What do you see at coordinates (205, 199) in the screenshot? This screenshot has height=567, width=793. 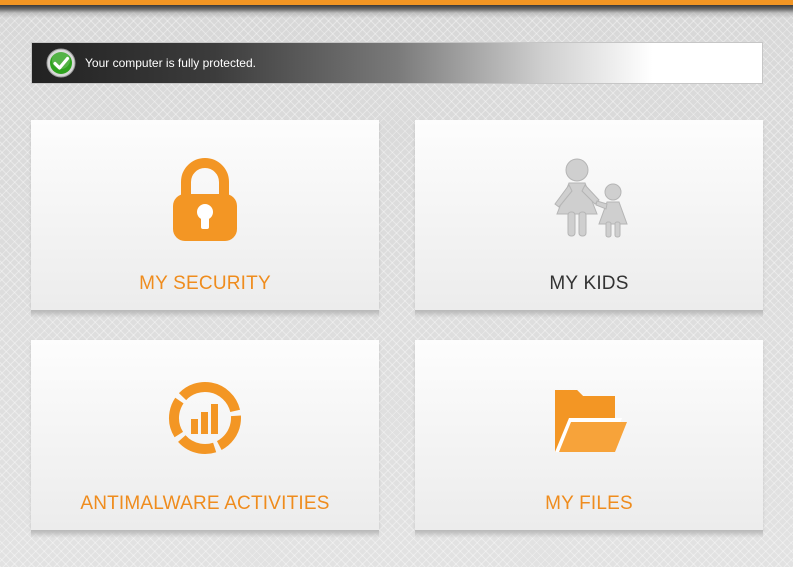 I see `lock-icon` at bounding box center [205, 199].